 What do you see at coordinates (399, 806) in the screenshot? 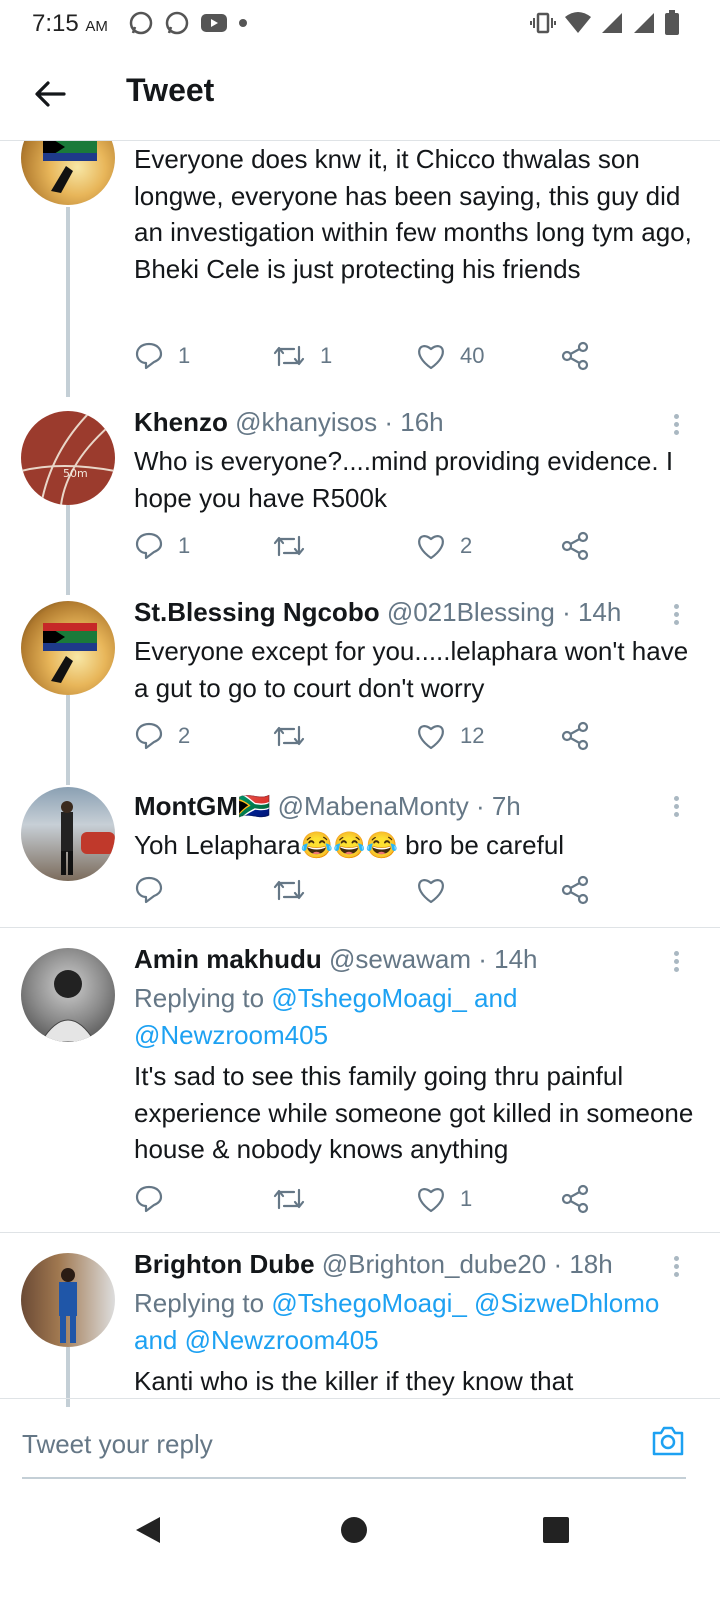
I see `author-handle: @MabenaMonty · 7h` at bounding box center [399, 806].